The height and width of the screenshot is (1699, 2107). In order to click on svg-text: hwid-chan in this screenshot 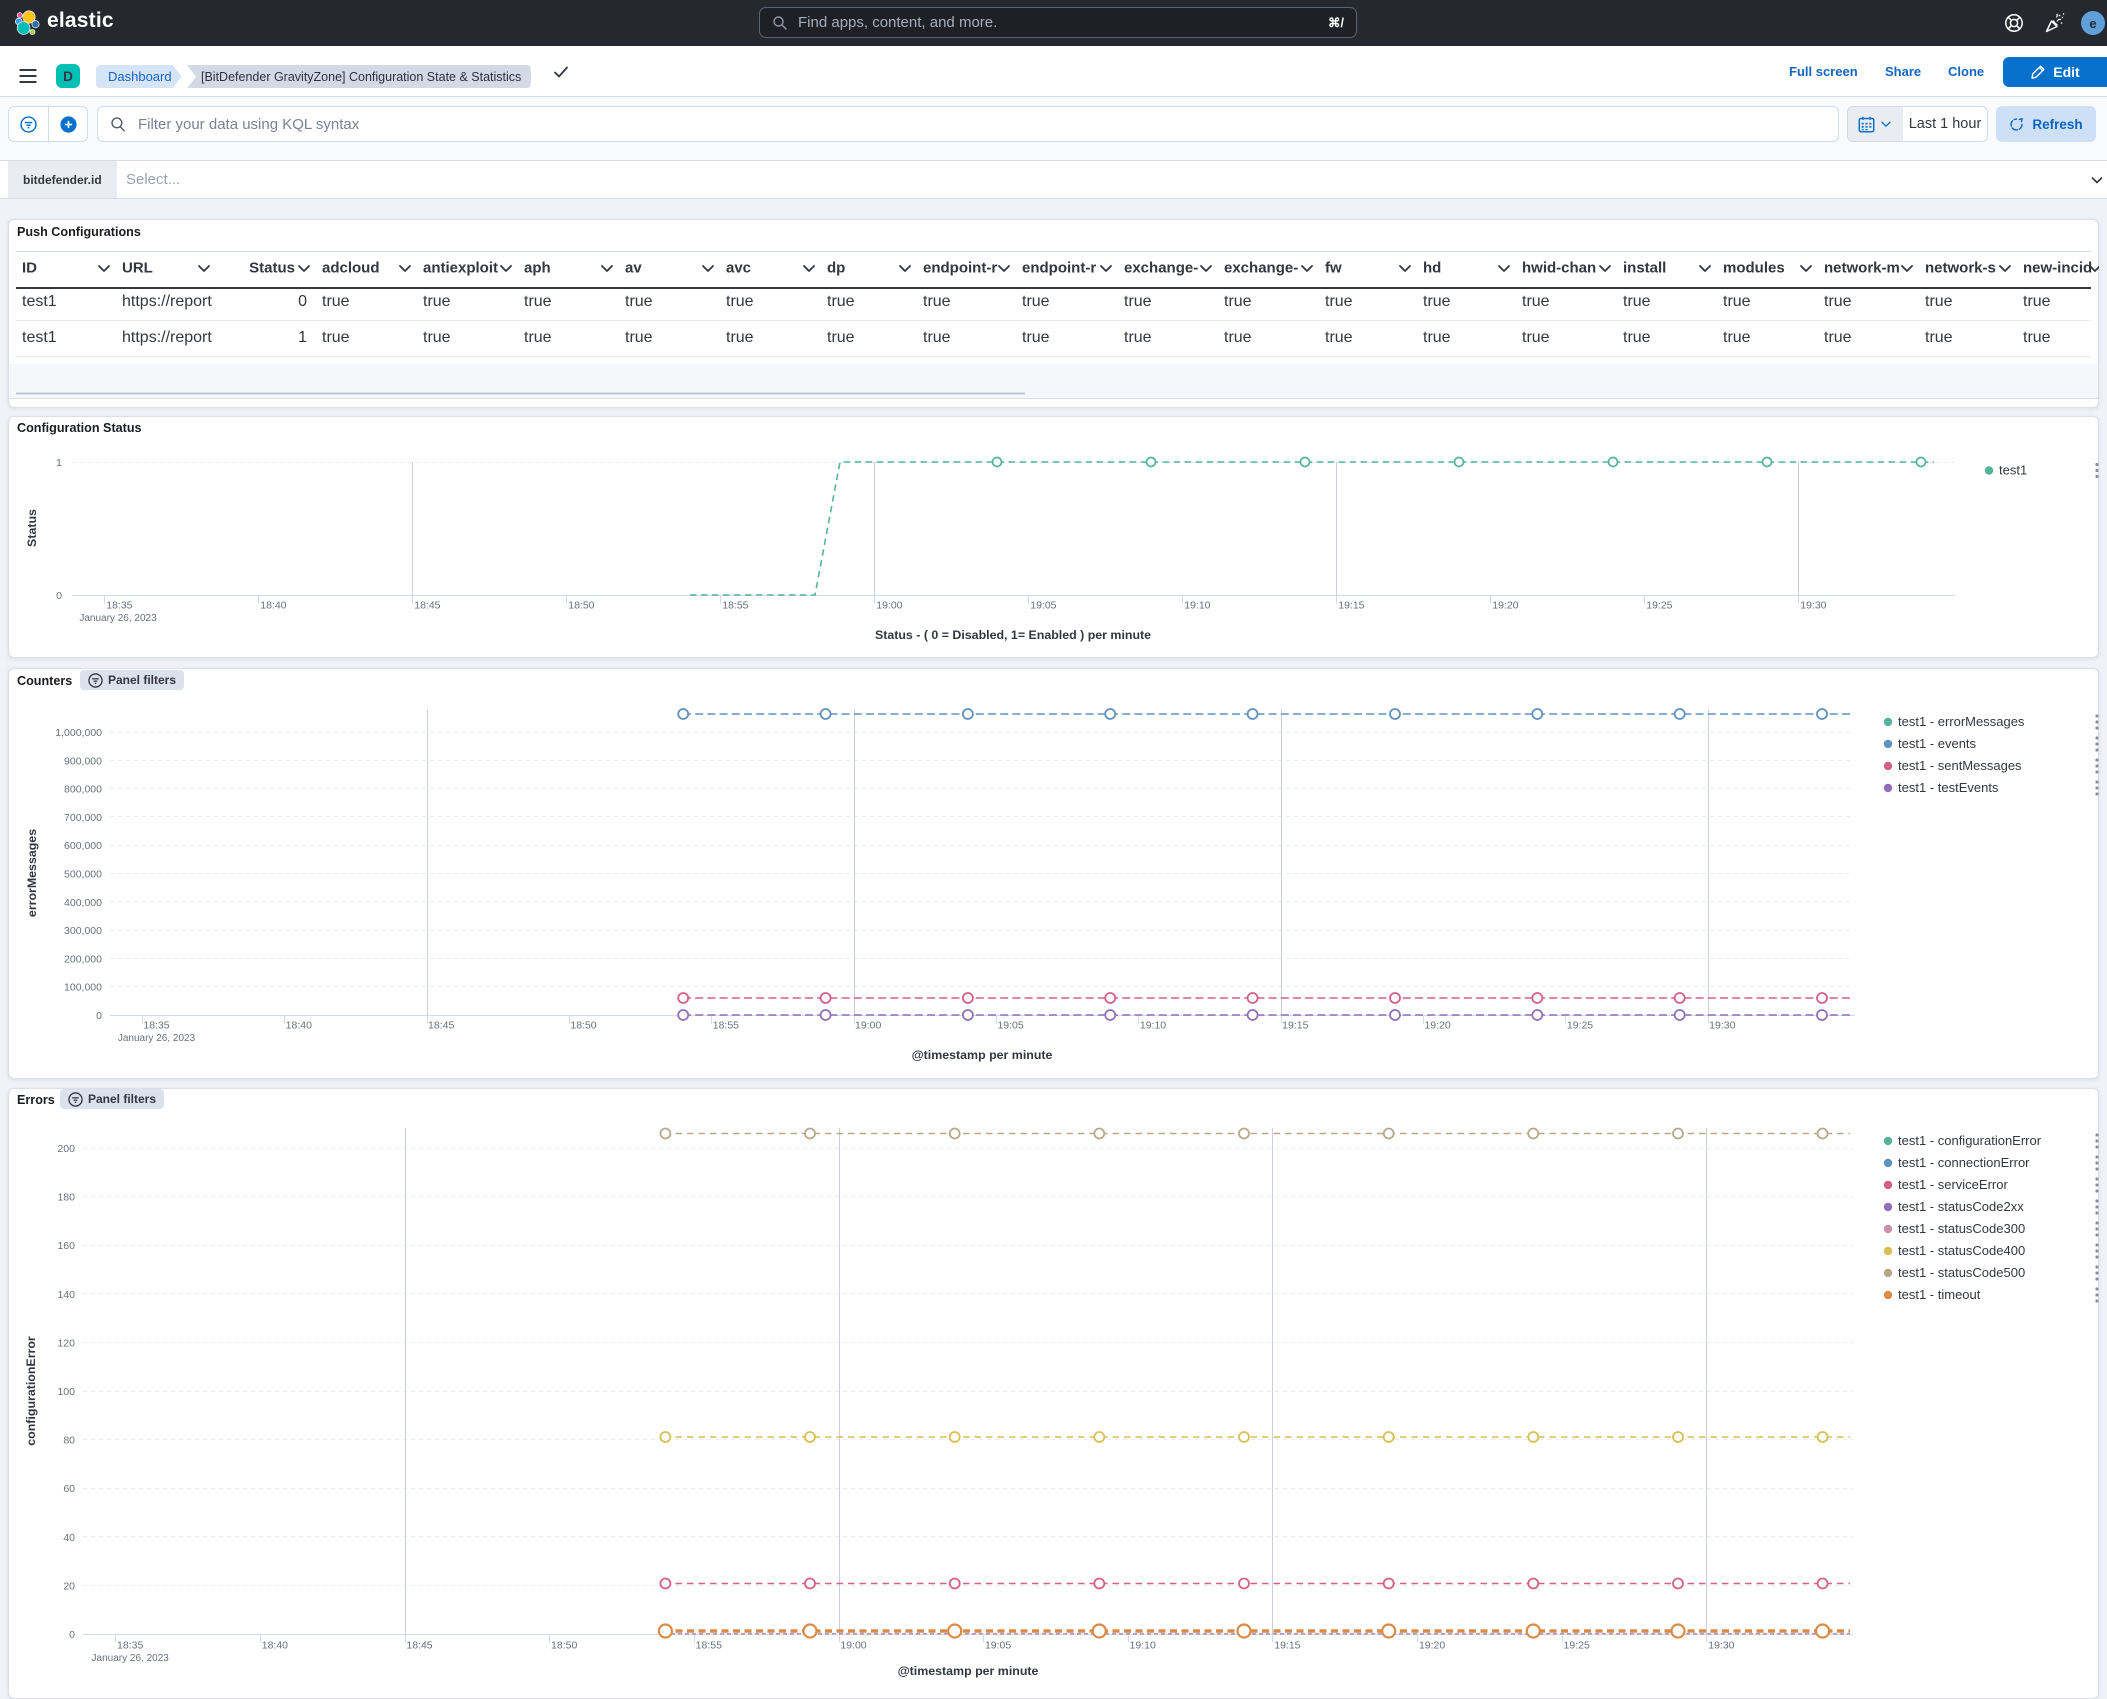, I will do `click(1559, 268)`.